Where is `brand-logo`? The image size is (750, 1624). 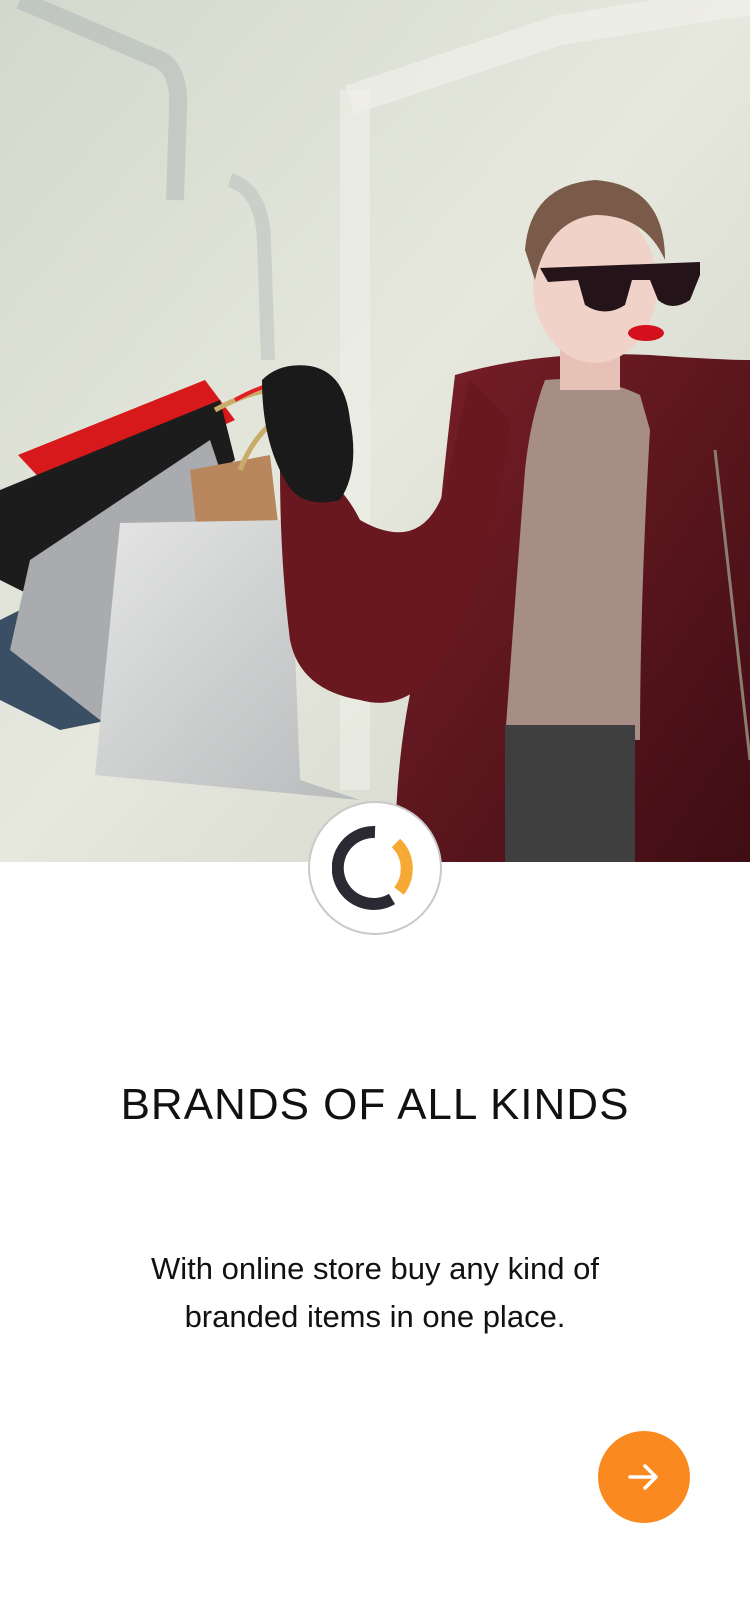 brand-logo is located at coordinates (375, 868).